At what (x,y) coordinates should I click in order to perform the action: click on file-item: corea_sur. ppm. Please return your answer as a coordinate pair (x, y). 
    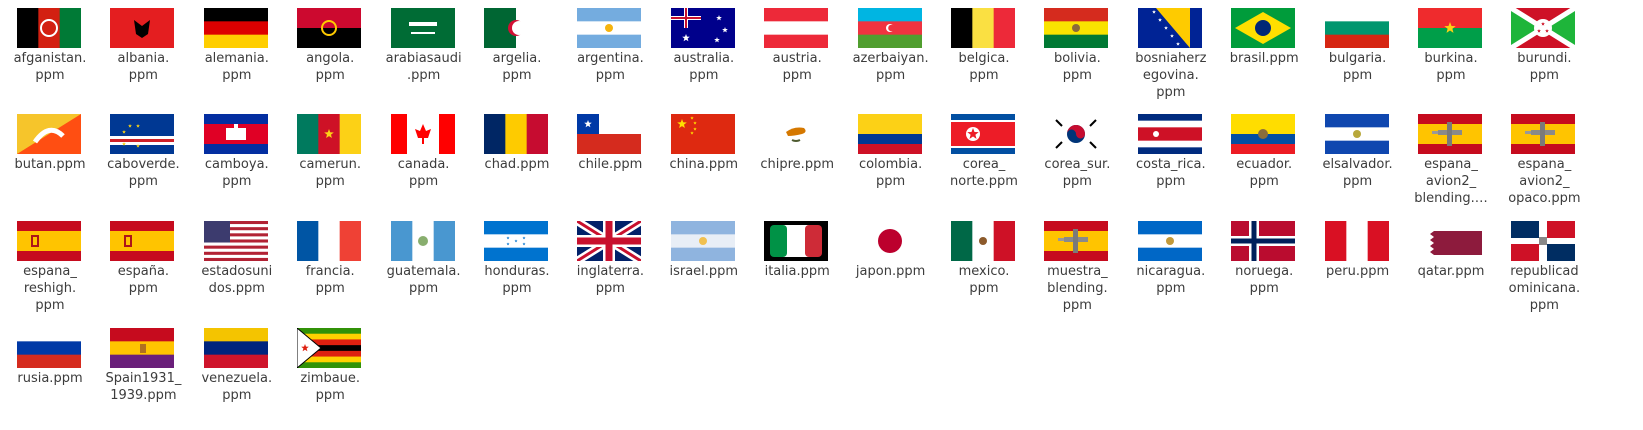
    Looking at the image, I should click on (1077, 159).